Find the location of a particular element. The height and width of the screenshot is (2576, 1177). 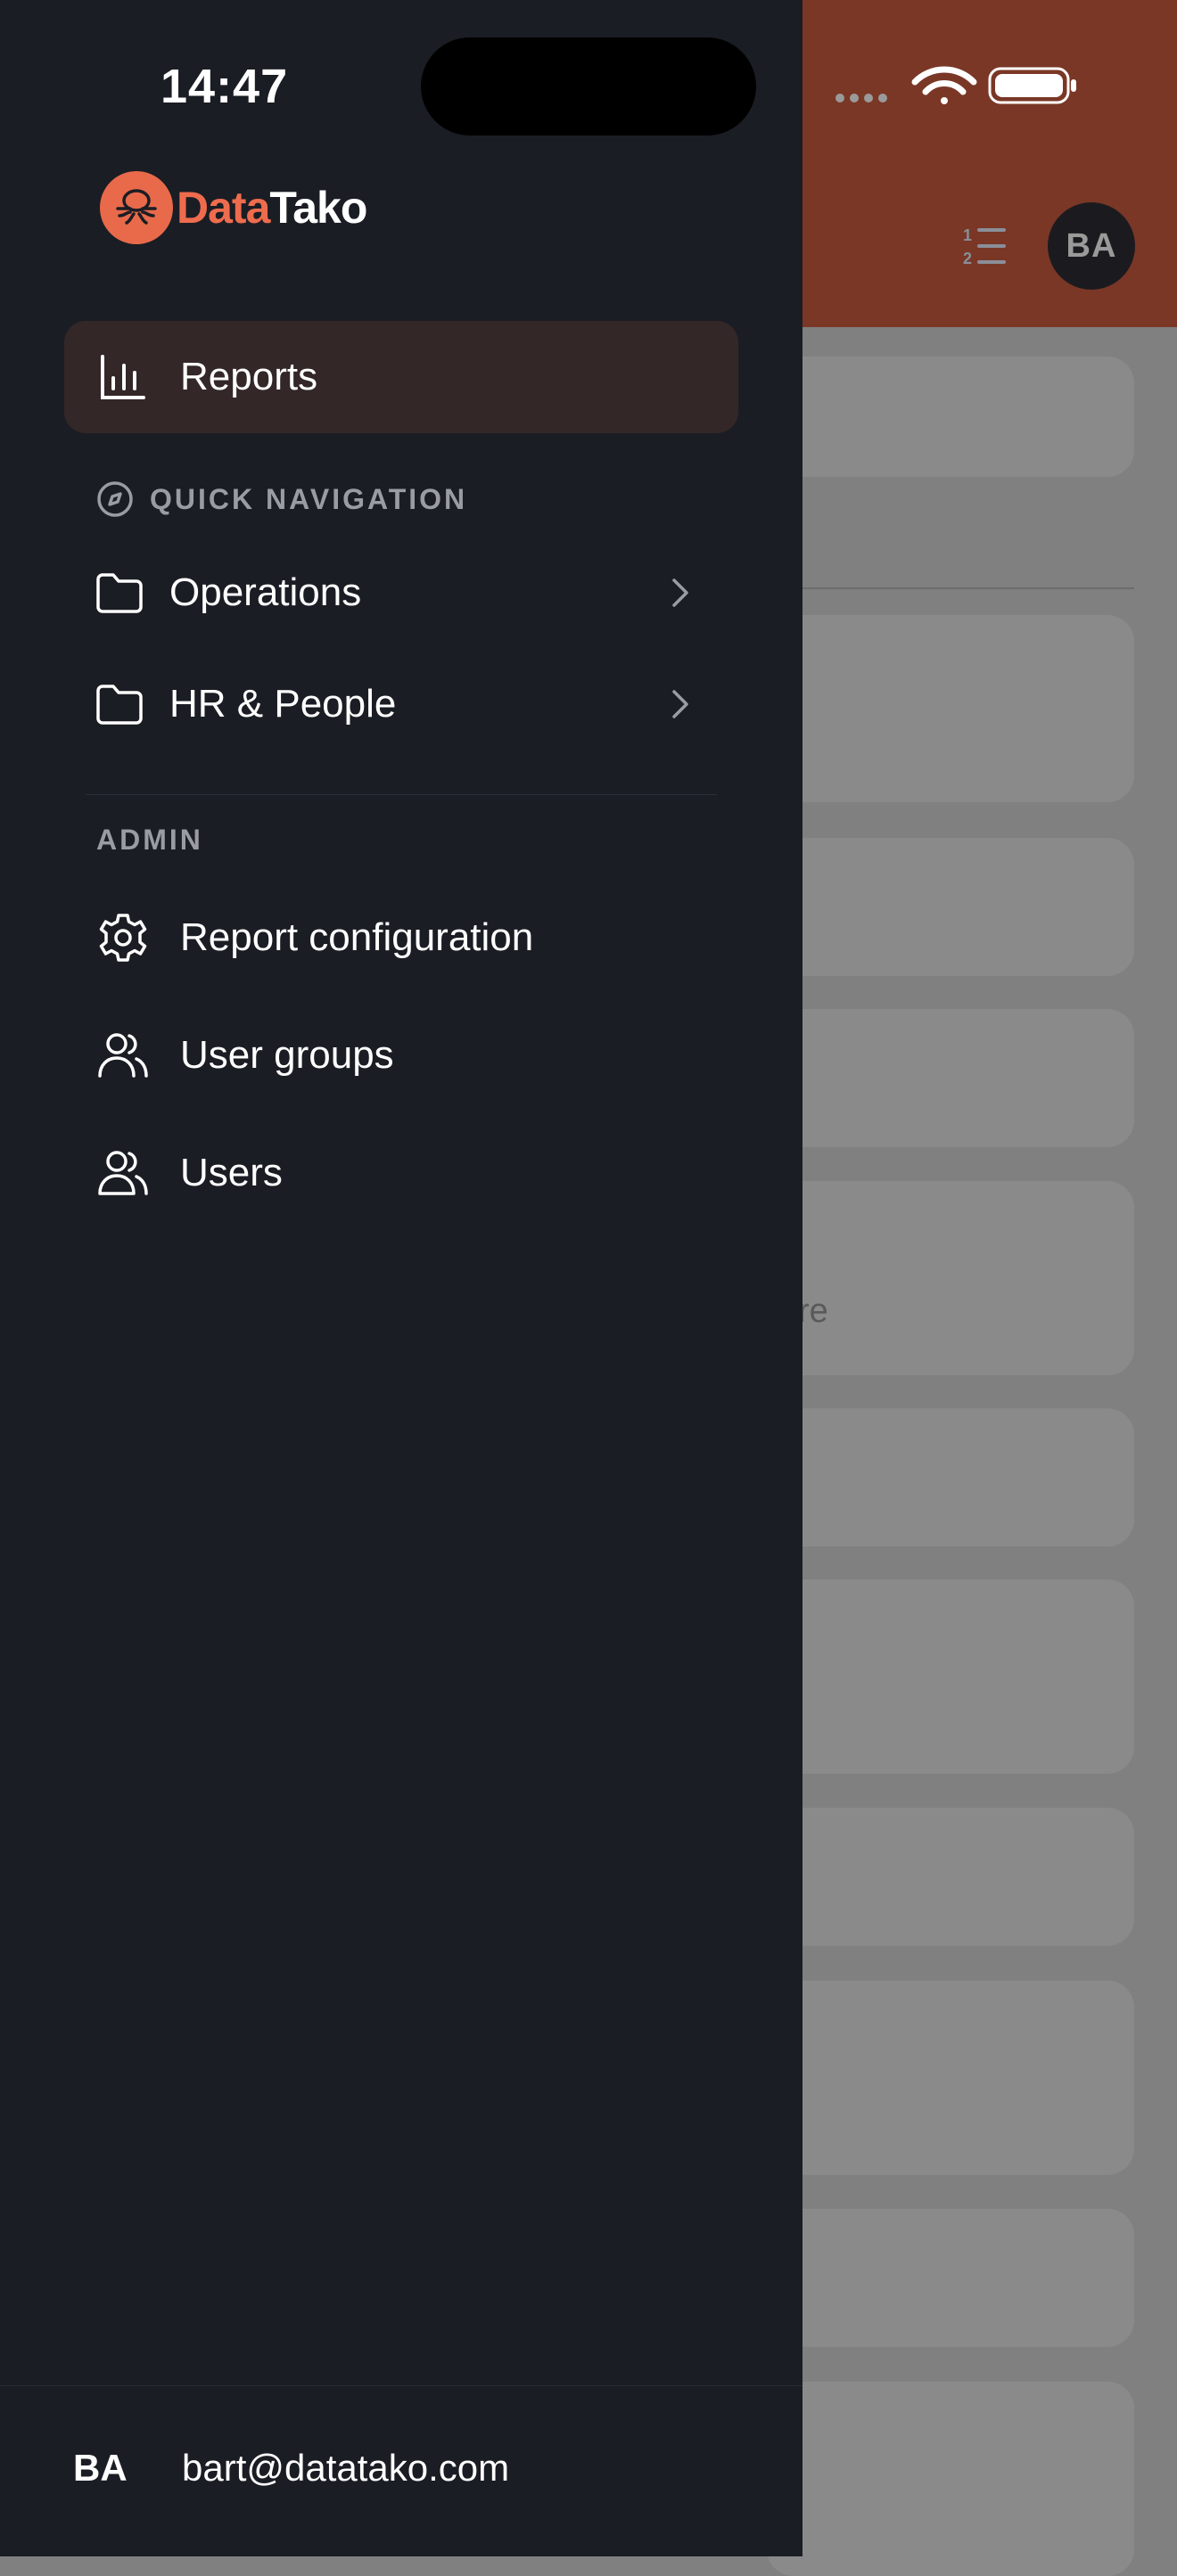

content-divider is located at coordinates (951, 588).